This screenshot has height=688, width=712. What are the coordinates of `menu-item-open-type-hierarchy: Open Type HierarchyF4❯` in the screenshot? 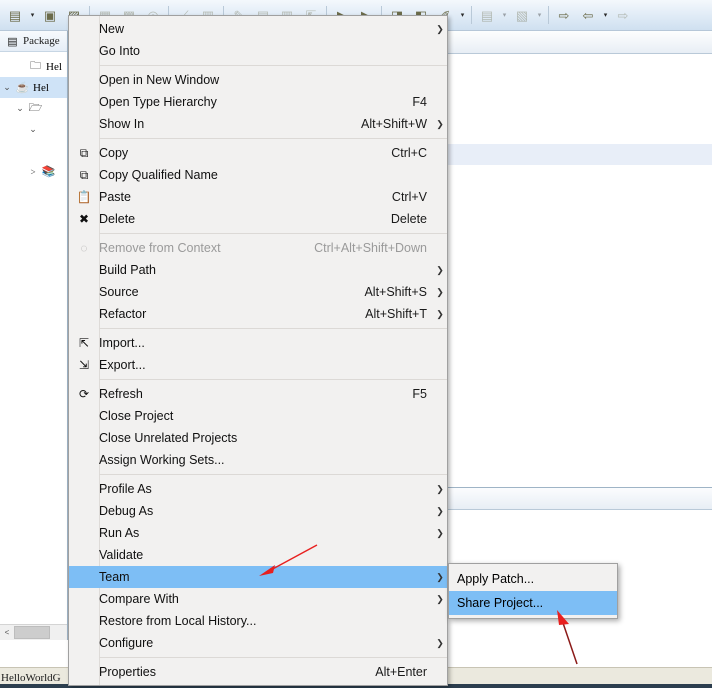 It's located at (258, 102).